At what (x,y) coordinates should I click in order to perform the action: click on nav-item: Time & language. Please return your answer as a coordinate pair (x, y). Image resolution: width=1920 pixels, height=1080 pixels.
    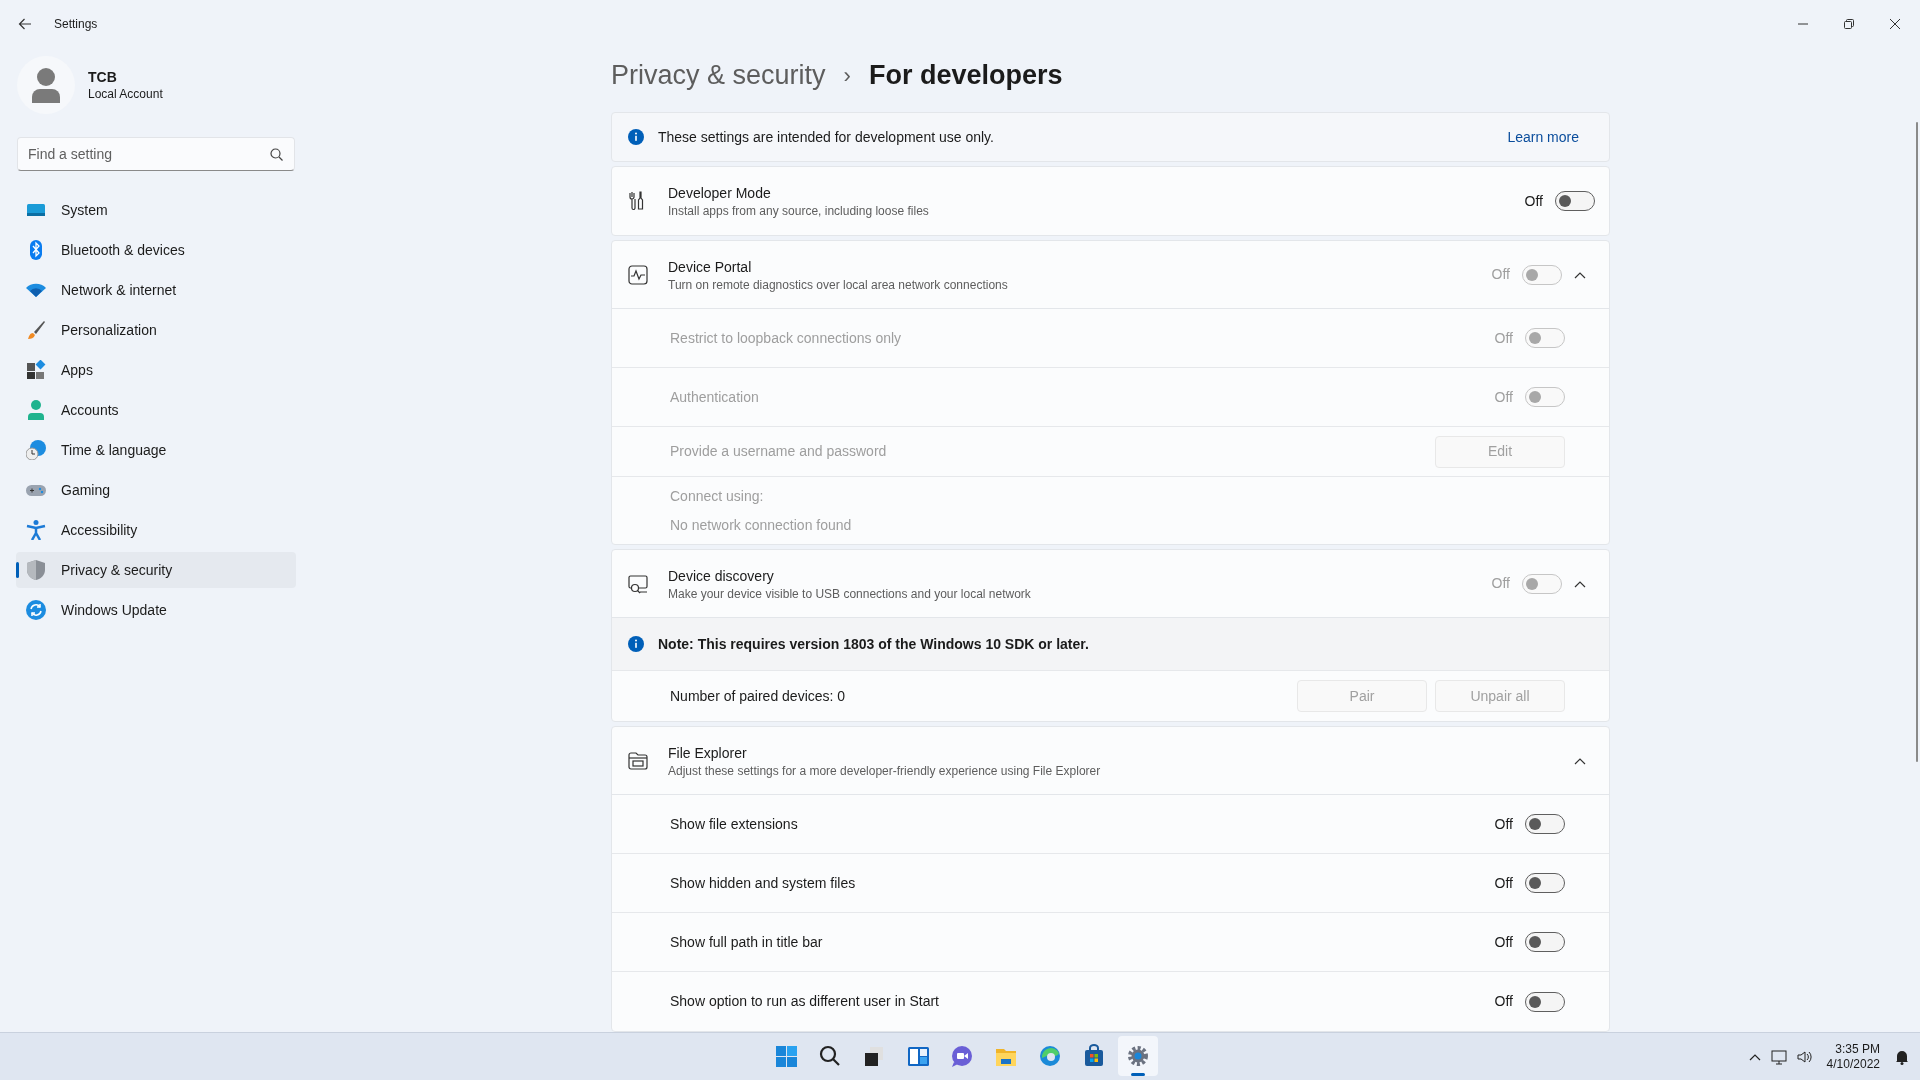
    Looking at the image, I should click on (156, 450).